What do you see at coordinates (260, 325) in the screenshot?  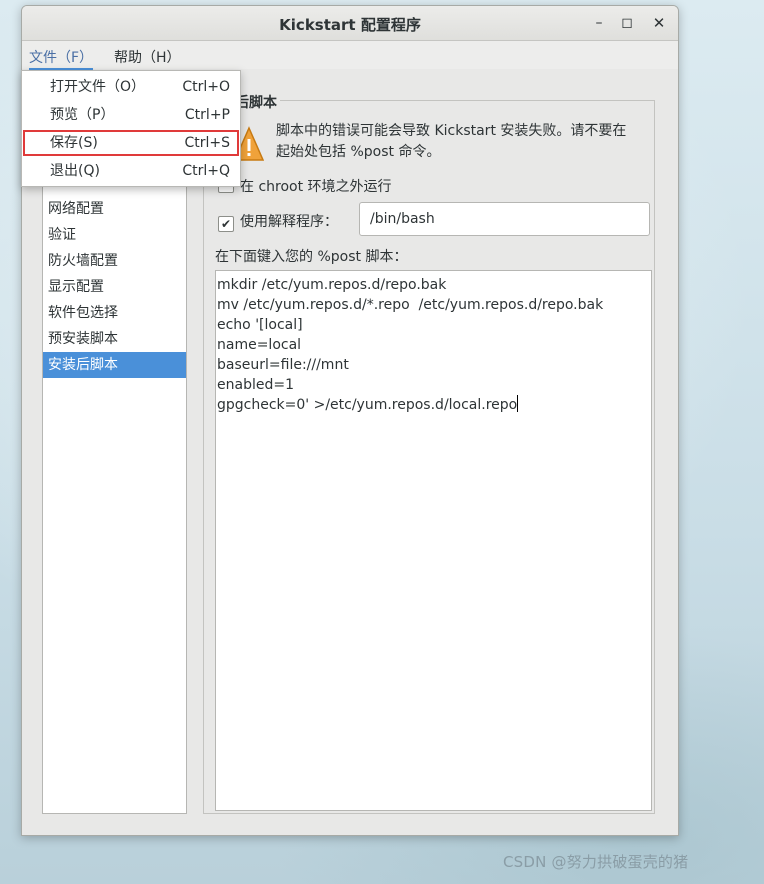 I see `script-line: echo '[local]` at bounding box center [260, 325].